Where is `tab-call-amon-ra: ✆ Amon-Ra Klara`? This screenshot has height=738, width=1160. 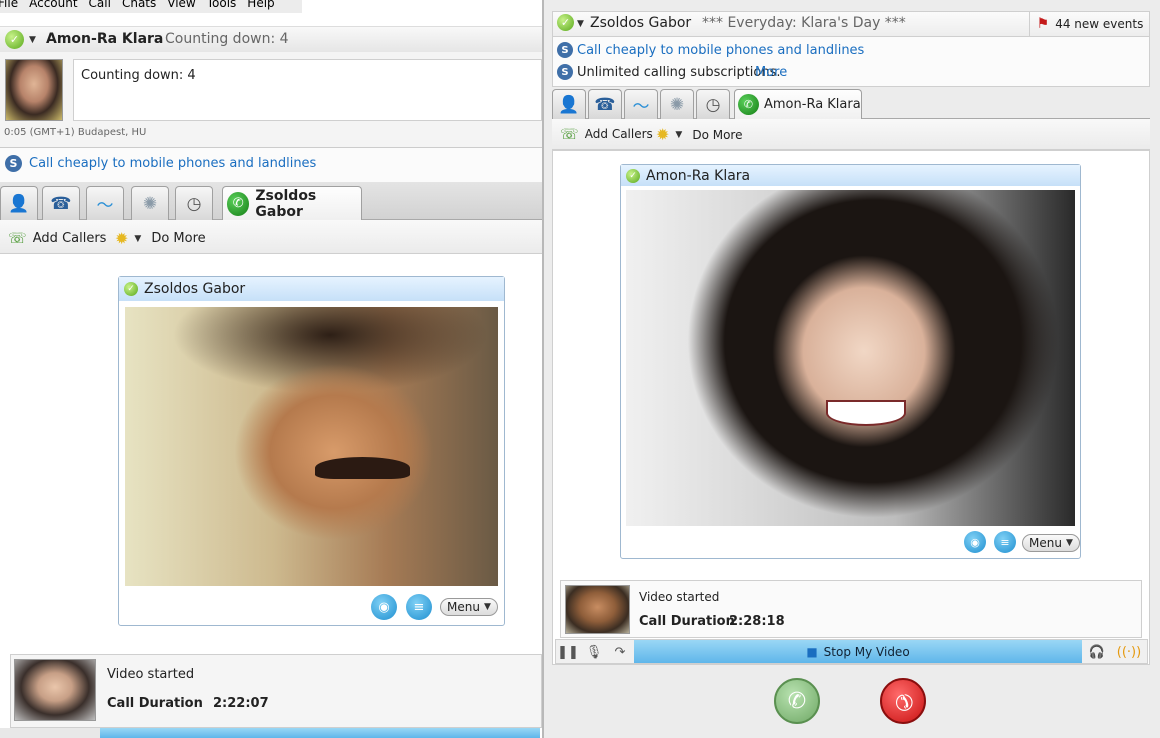 tab-call-amon-ra: ✆ Amon-Ra Klara is located at coordinates (798, 104).